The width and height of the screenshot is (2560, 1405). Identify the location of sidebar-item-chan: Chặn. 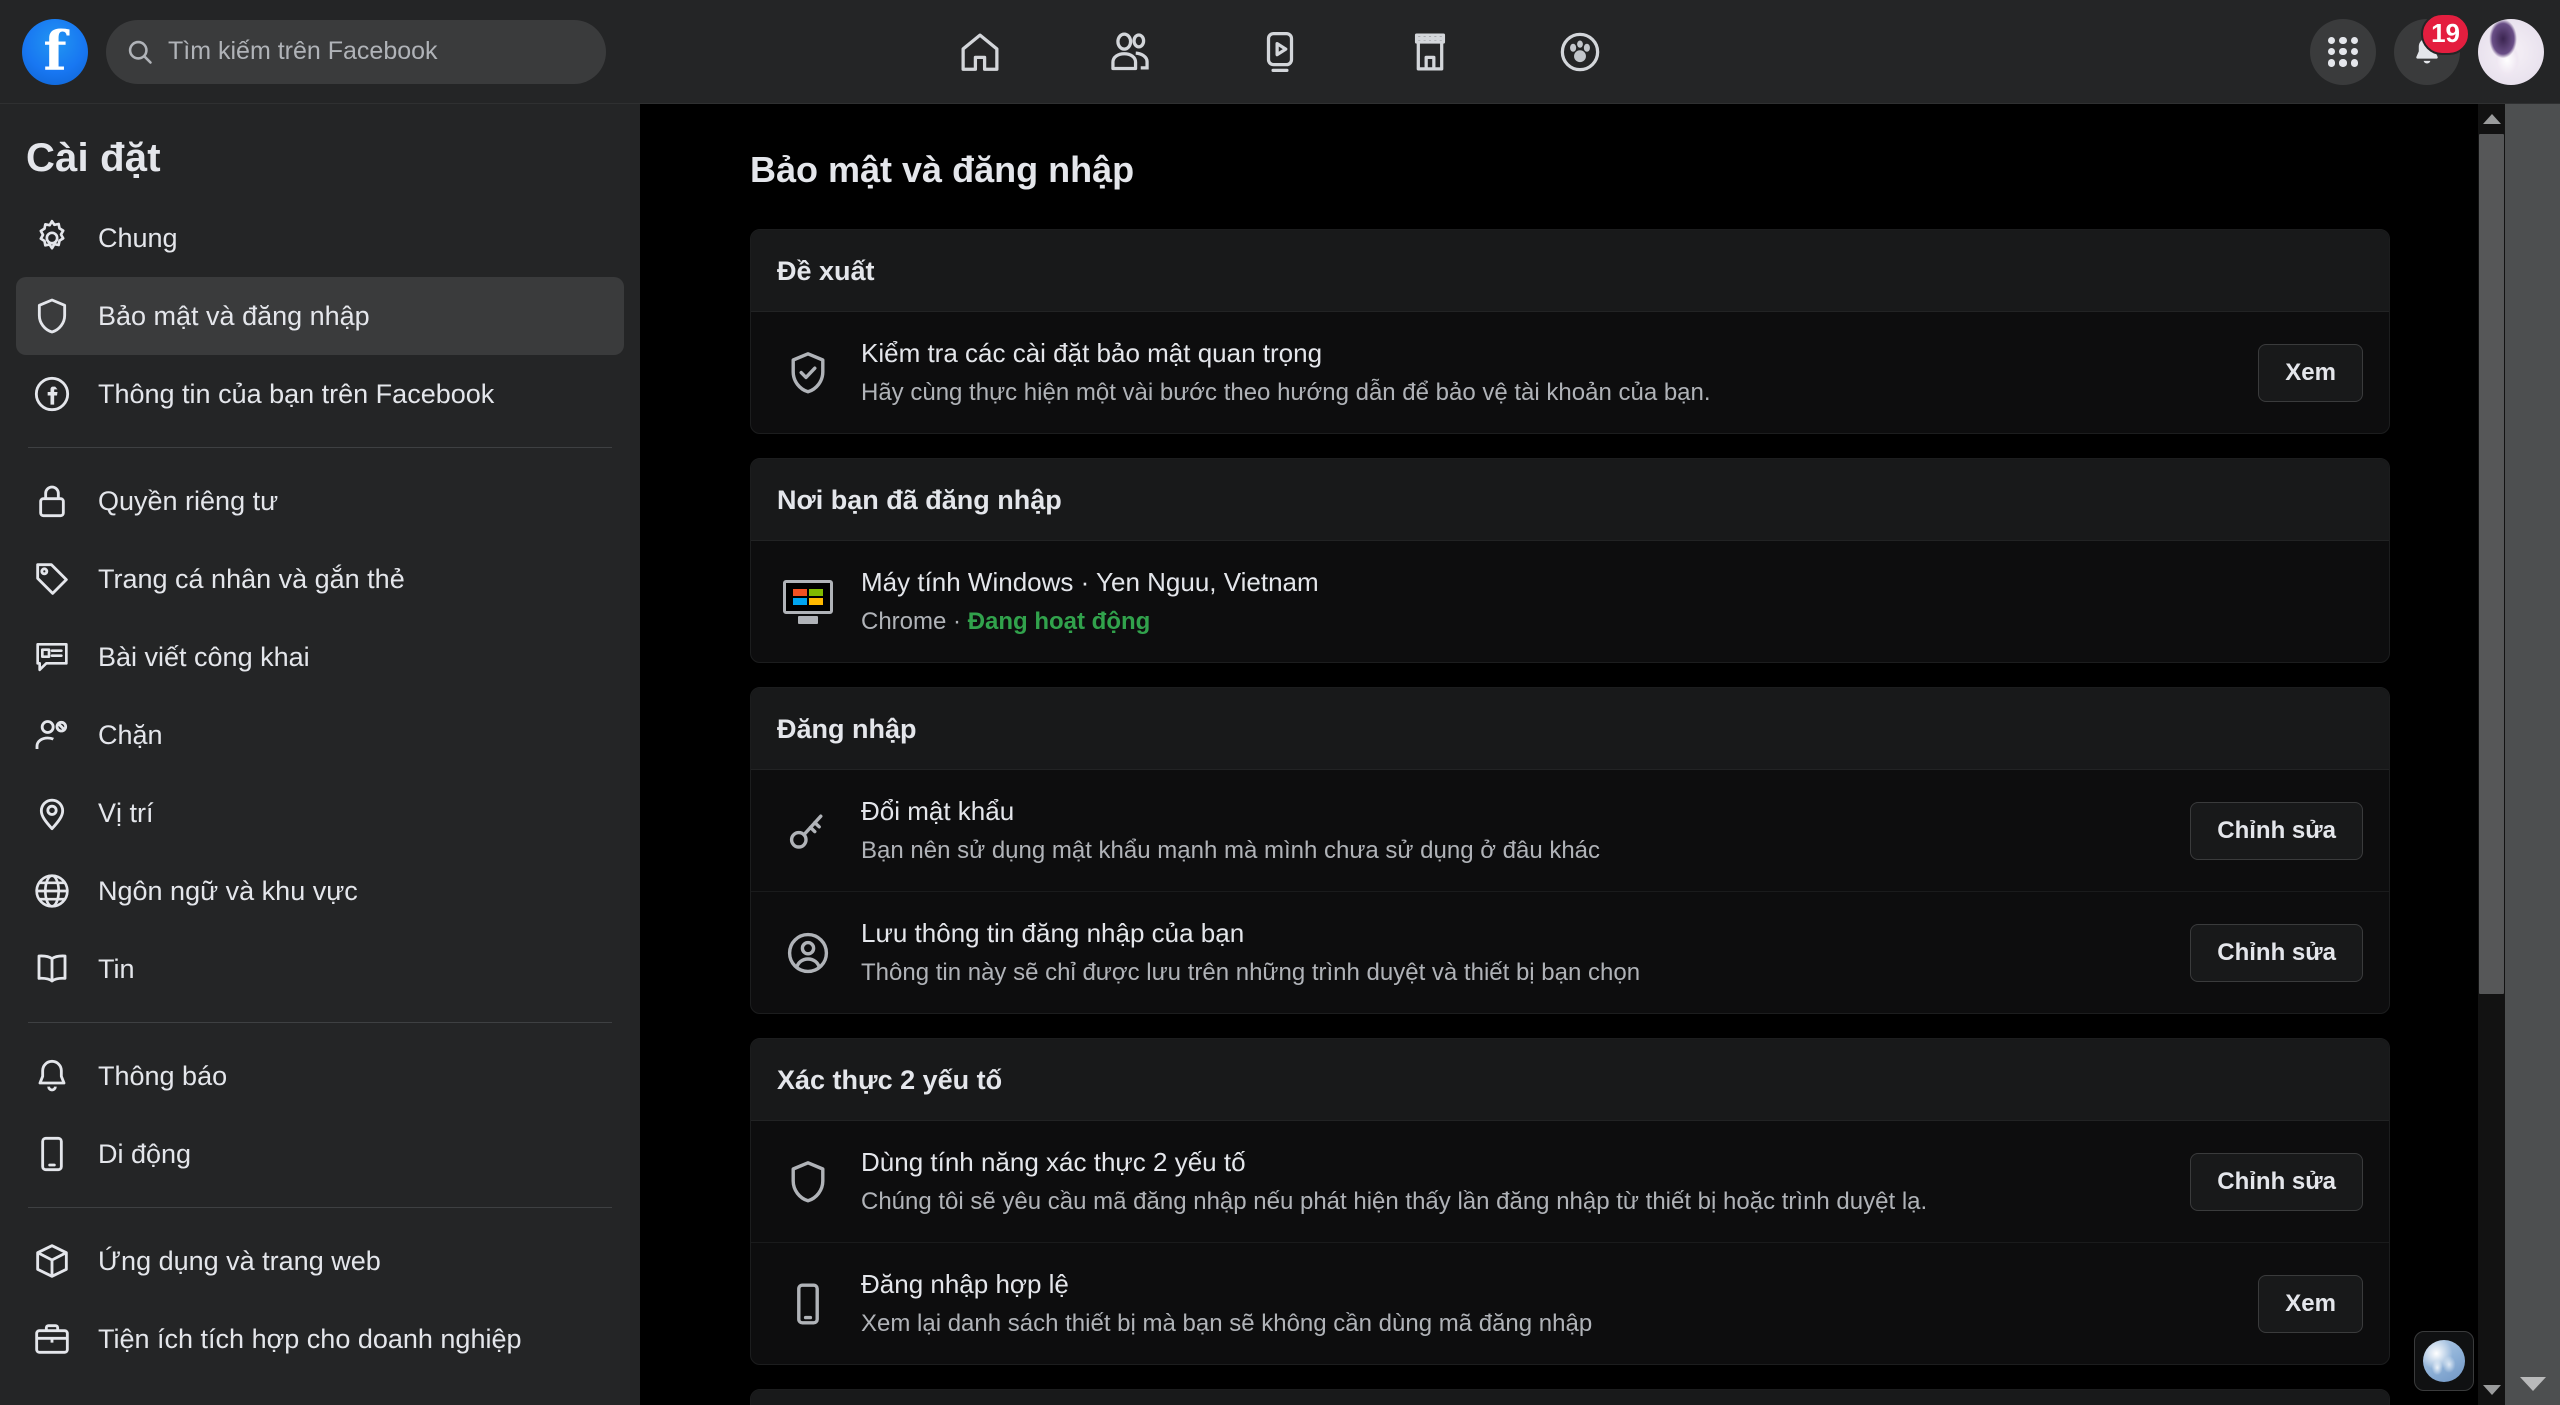
(320, 735).